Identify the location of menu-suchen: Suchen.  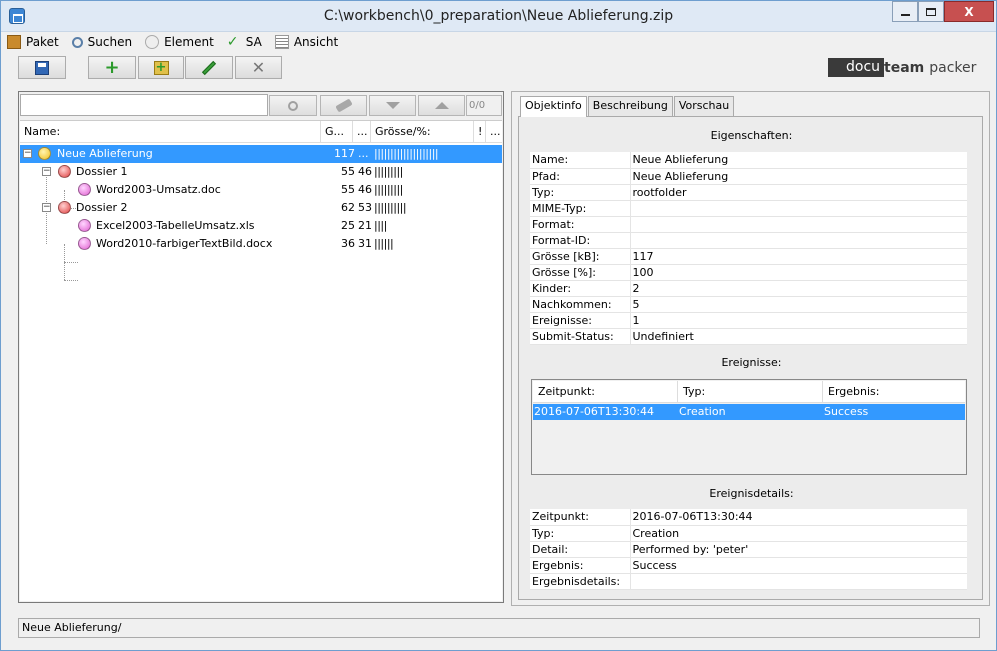
(102, 42).